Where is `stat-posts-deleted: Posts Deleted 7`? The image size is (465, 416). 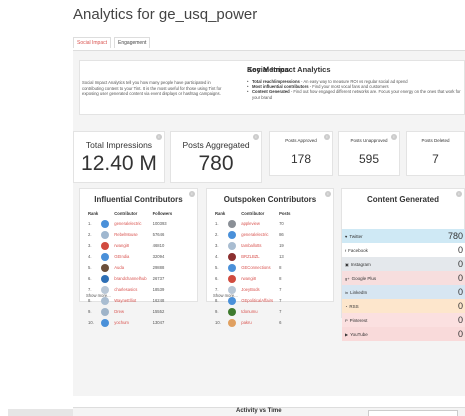
stat-posts-deleted: Posts Deleted 7 is located at coordinates (435, 153).